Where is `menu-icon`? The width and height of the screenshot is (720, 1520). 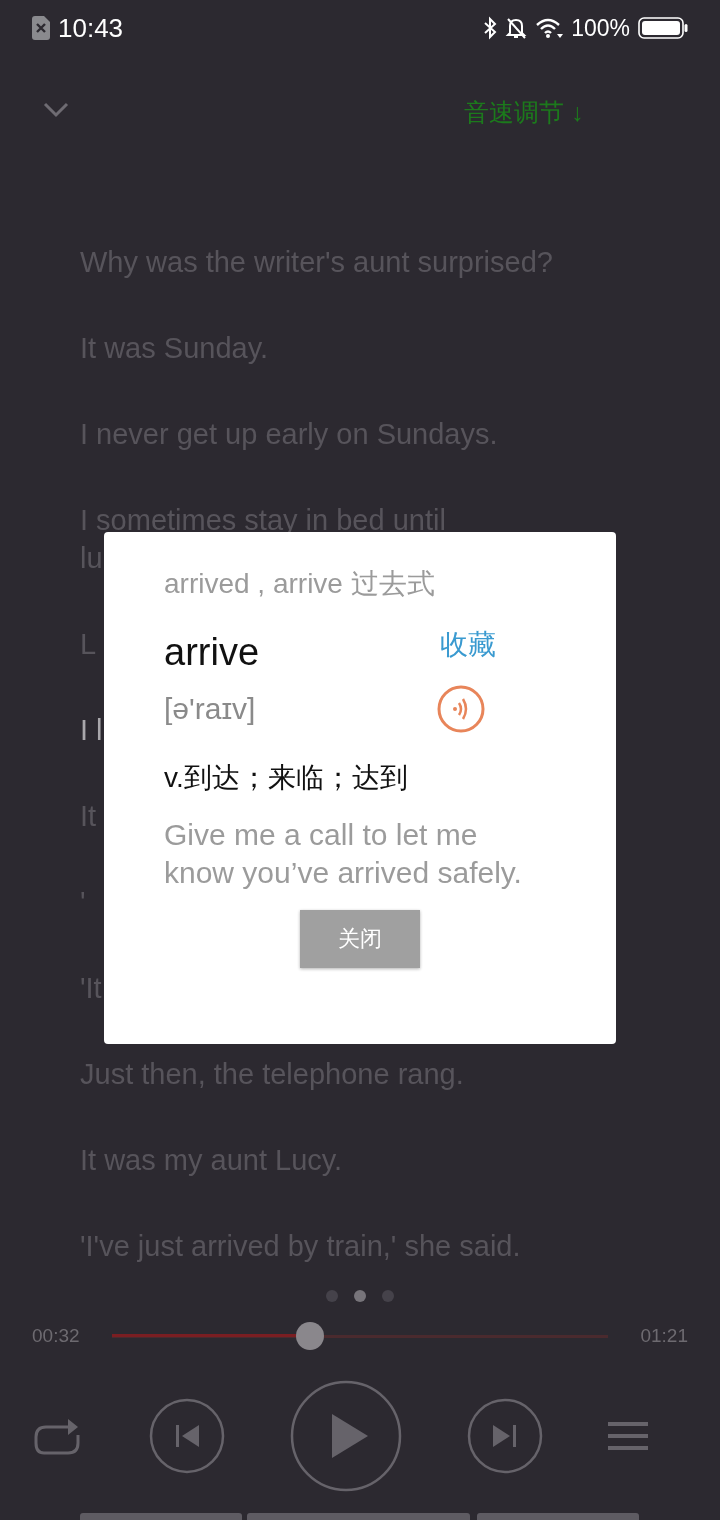 menu-icon is located at coordinates (628, 1436).